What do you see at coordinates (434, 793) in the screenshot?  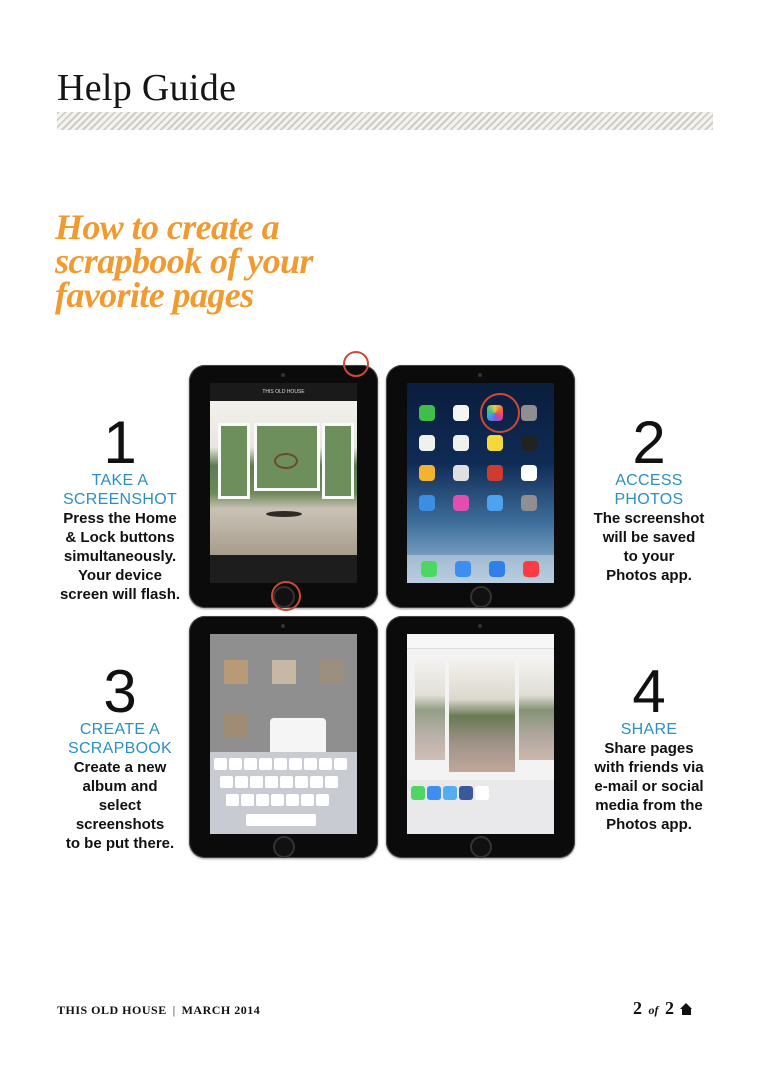 I see `mail-icon` at bounding box center [434, 793].